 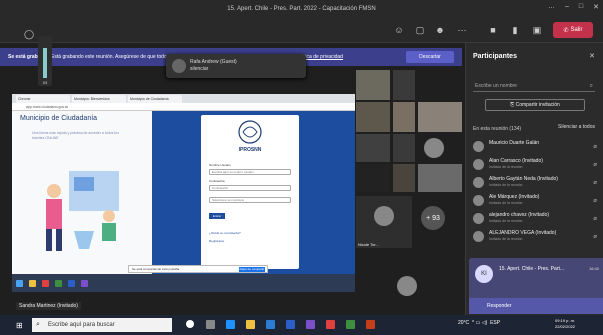 I want to click on popup-action: silenciar, so click(x=213, y=69).